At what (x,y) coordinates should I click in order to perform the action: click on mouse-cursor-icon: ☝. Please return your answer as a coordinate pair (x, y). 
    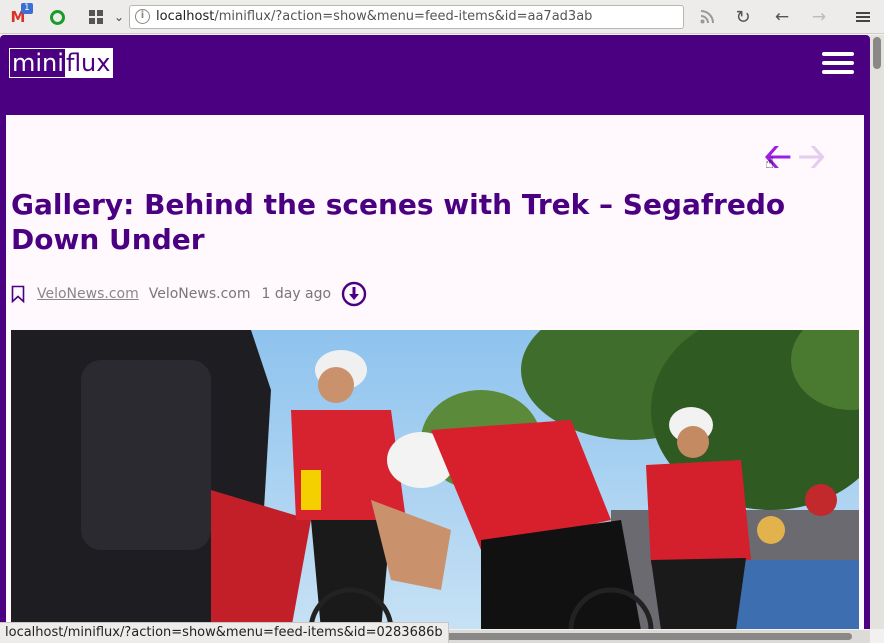
    Looking at the image, I should click on (770, 163).